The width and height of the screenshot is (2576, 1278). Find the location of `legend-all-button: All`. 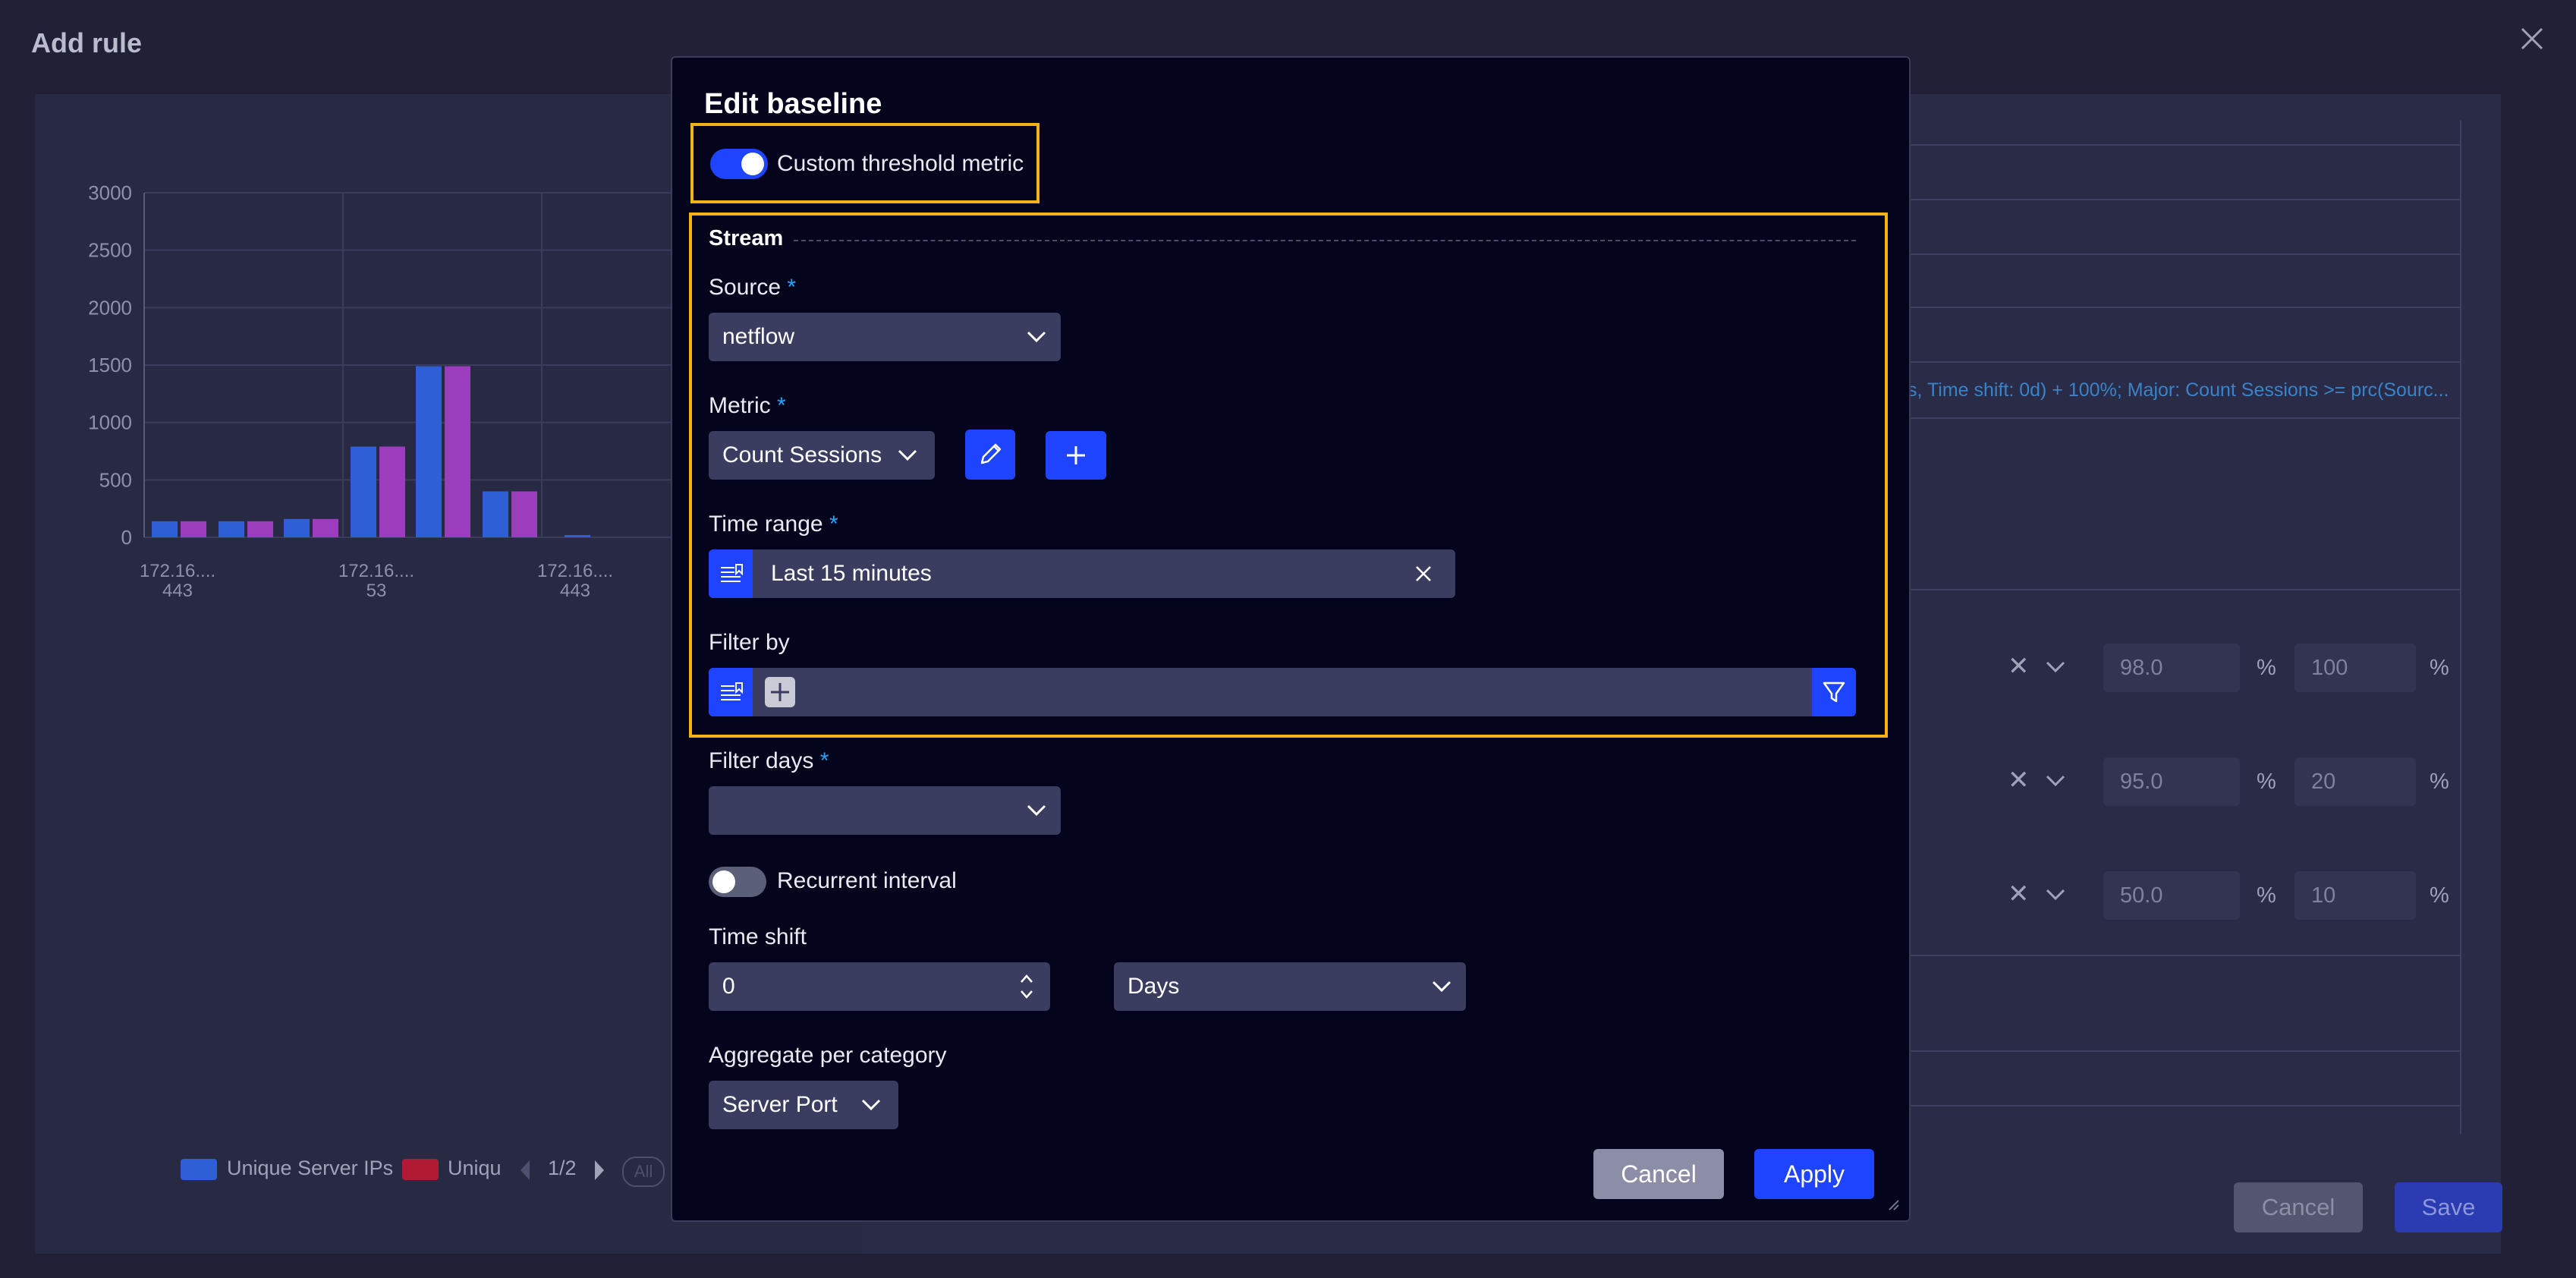

legend-all-button: All is located at coordinates (643, 1172).